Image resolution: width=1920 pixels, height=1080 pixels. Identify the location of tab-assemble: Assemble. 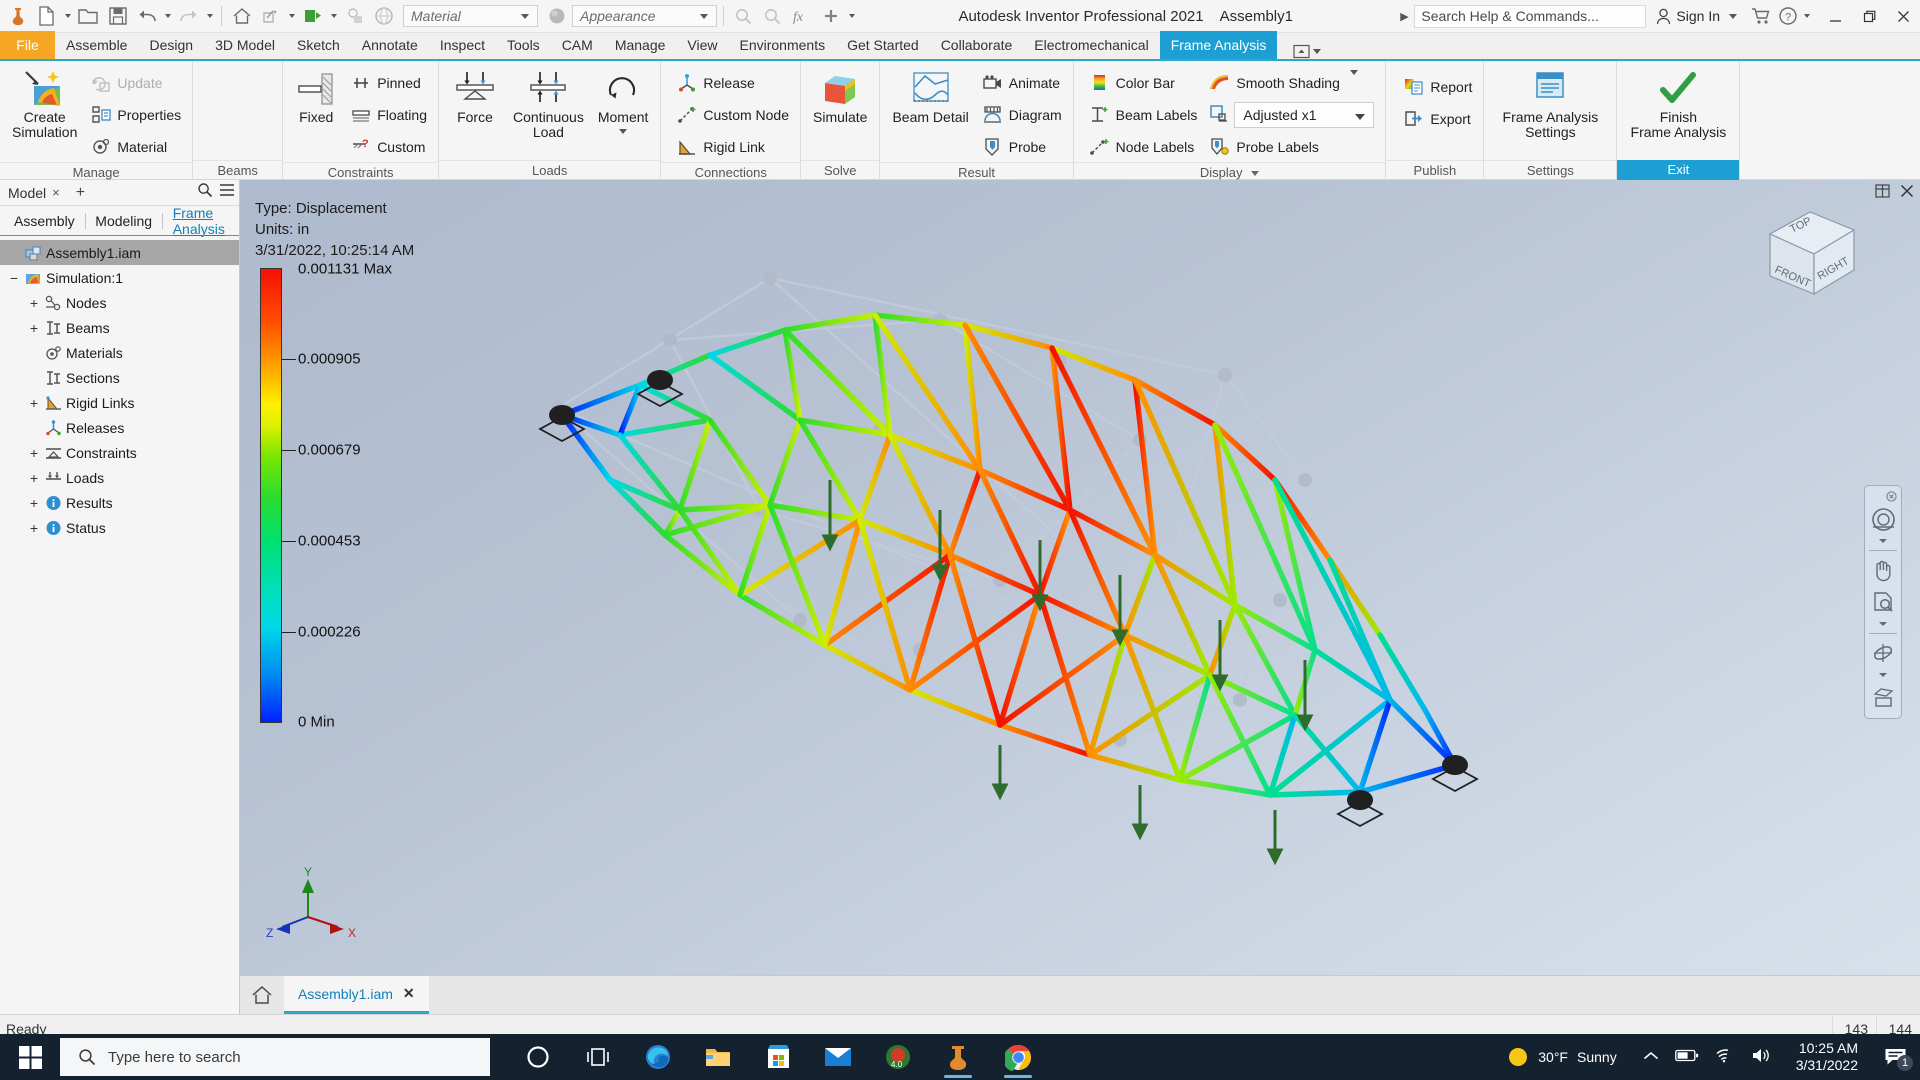
(96, 45).